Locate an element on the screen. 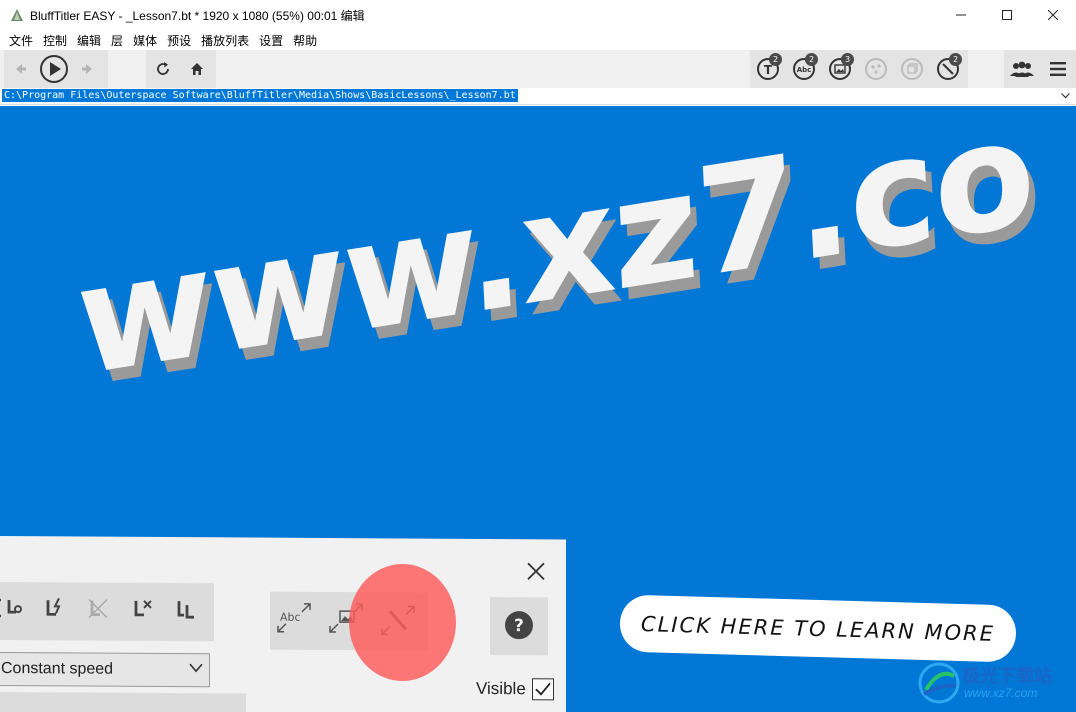 The image size is (1076, 712). watermark: 极光下载站 www.xz7.com is located at coordinates (993, 684).